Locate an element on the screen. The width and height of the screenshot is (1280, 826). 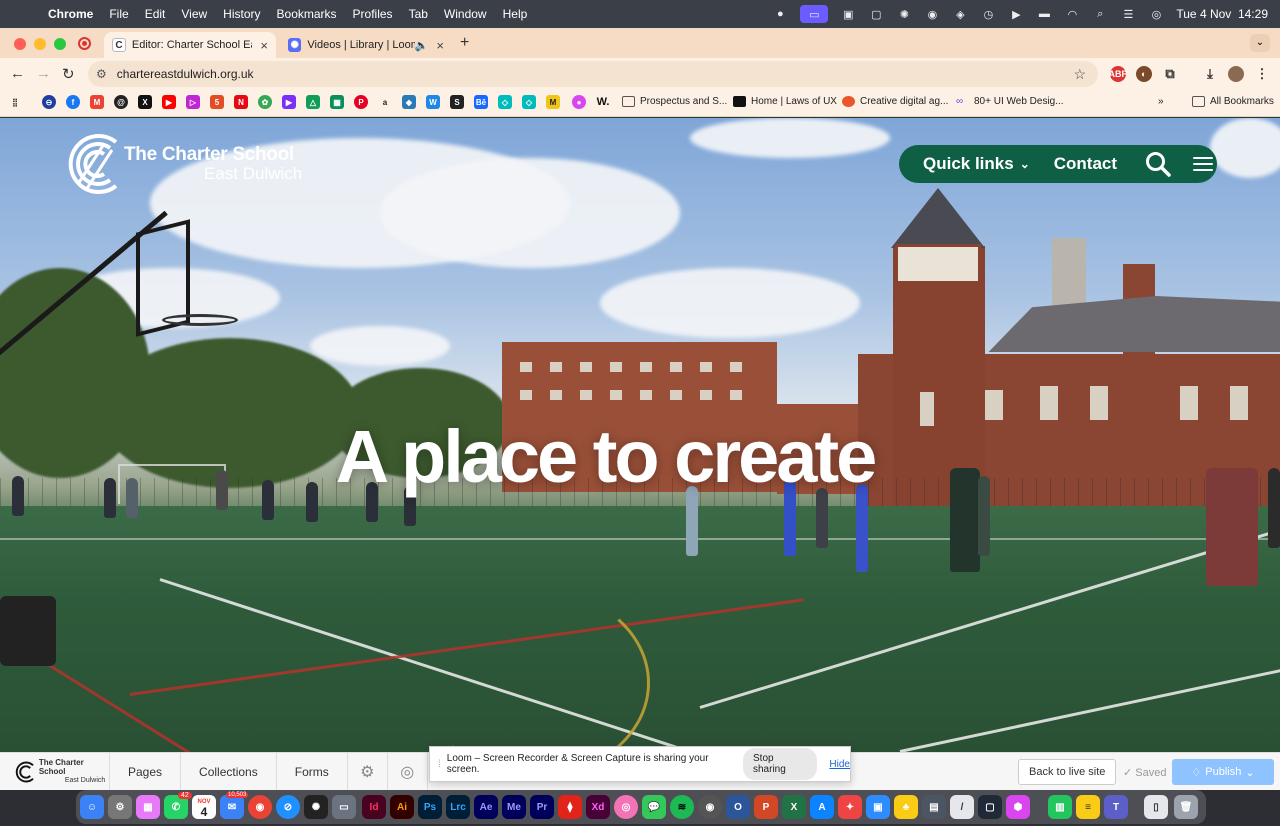
html5-icon: 5 is located at coordinates (217, 102).